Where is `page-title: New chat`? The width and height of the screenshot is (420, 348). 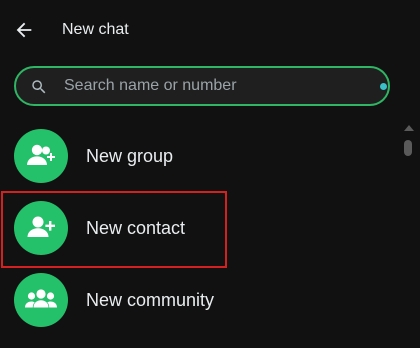
page-title: New chat is located at coordinates (95, 29).